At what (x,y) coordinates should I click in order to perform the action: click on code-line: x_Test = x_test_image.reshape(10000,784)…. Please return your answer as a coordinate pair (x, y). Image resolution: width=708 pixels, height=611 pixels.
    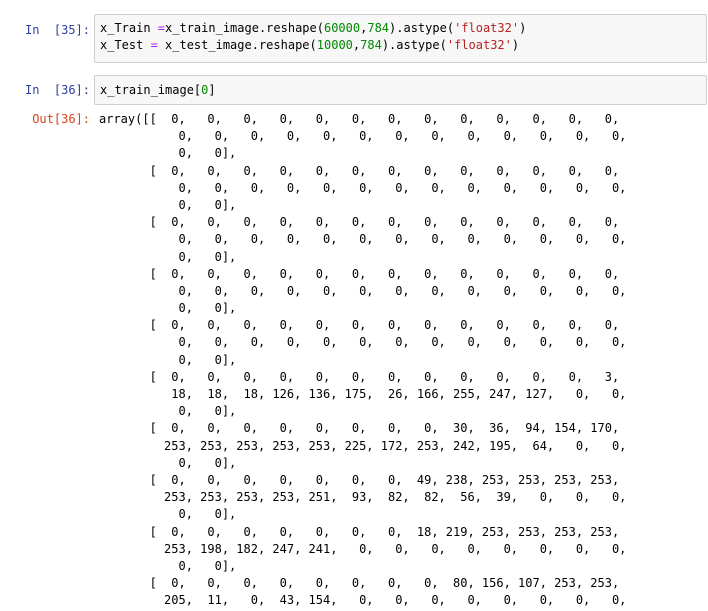
    Looking at the image, I should click on (403, 45).